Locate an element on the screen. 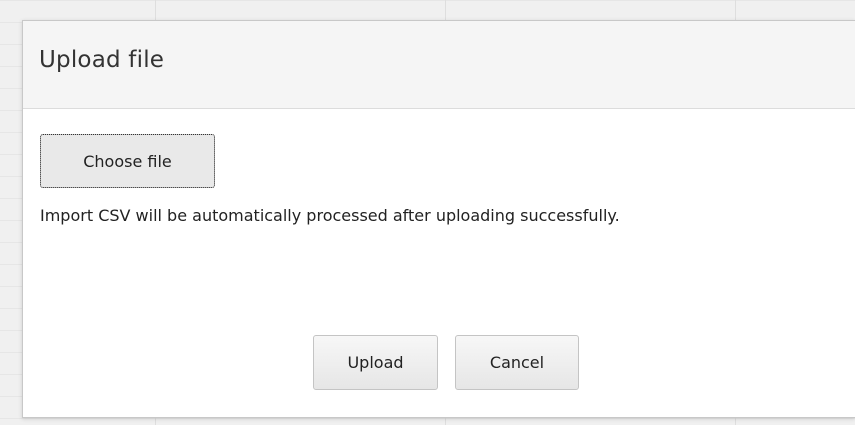  cancel-button: Cancel is located at coordinates (517, 362).